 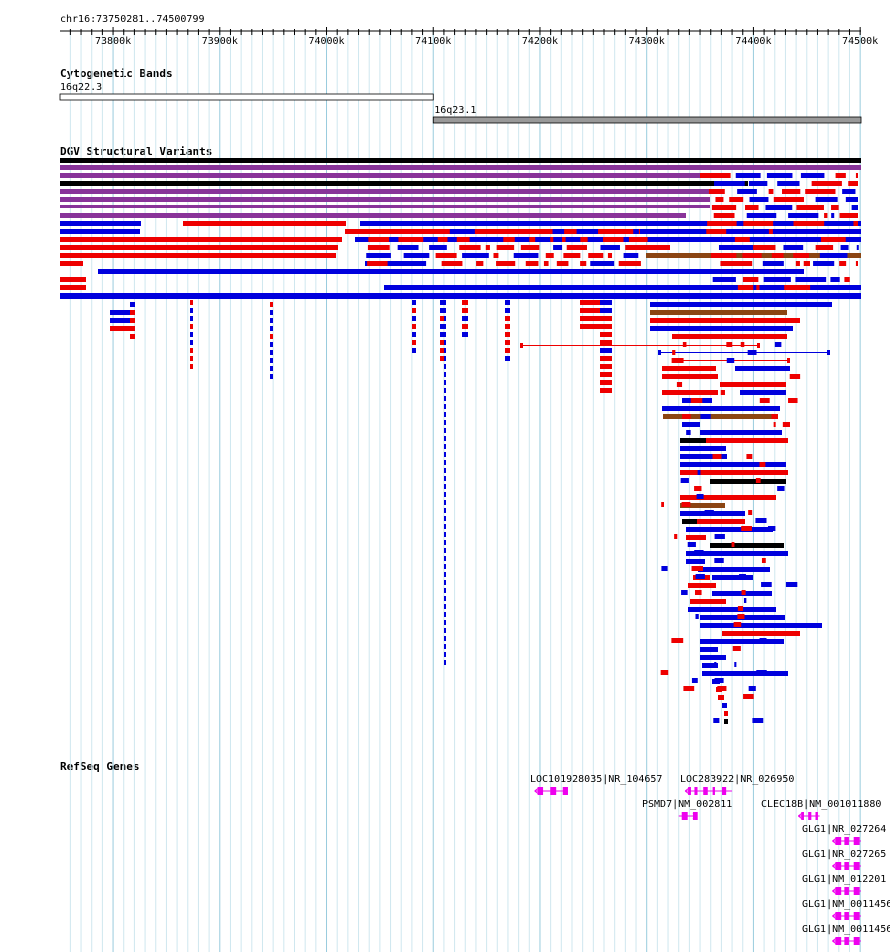 I want to click on gene-label: GLG1|NM_001145667, so click(x=846, y=929).